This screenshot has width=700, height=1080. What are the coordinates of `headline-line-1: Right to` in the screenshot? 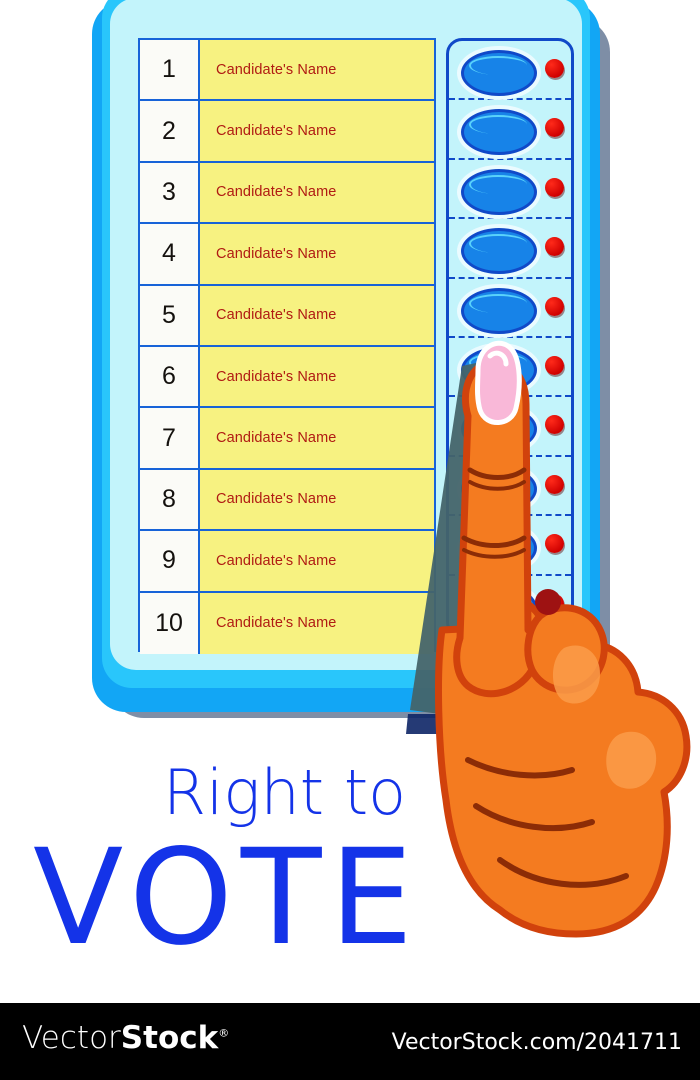 It's located at (285, 792).